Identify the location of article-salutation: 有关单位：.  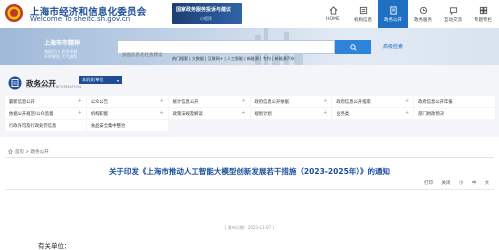
(54, 246).